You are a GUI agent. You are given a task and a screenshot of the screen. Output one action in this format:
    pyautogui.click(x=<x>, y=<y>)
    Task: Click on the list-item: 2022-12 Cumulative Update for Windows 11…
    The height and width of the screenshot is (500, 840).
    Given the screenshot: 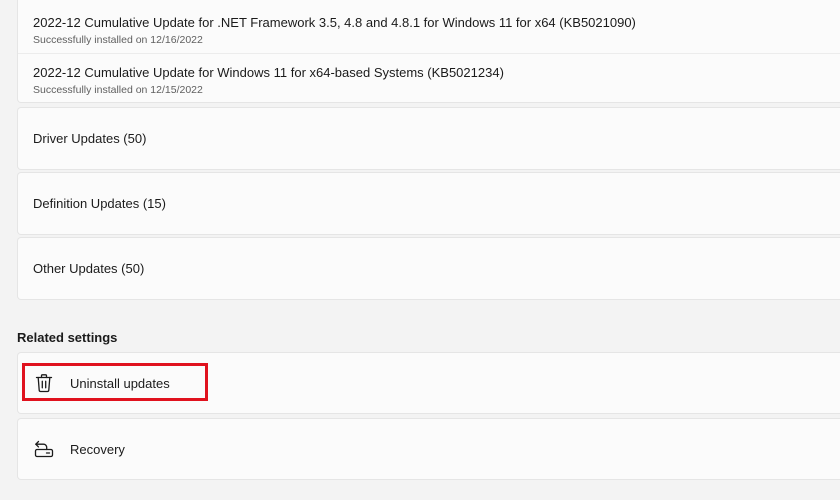 What is the action you would take?
    pyautogui.click(x=436, y=81)
    